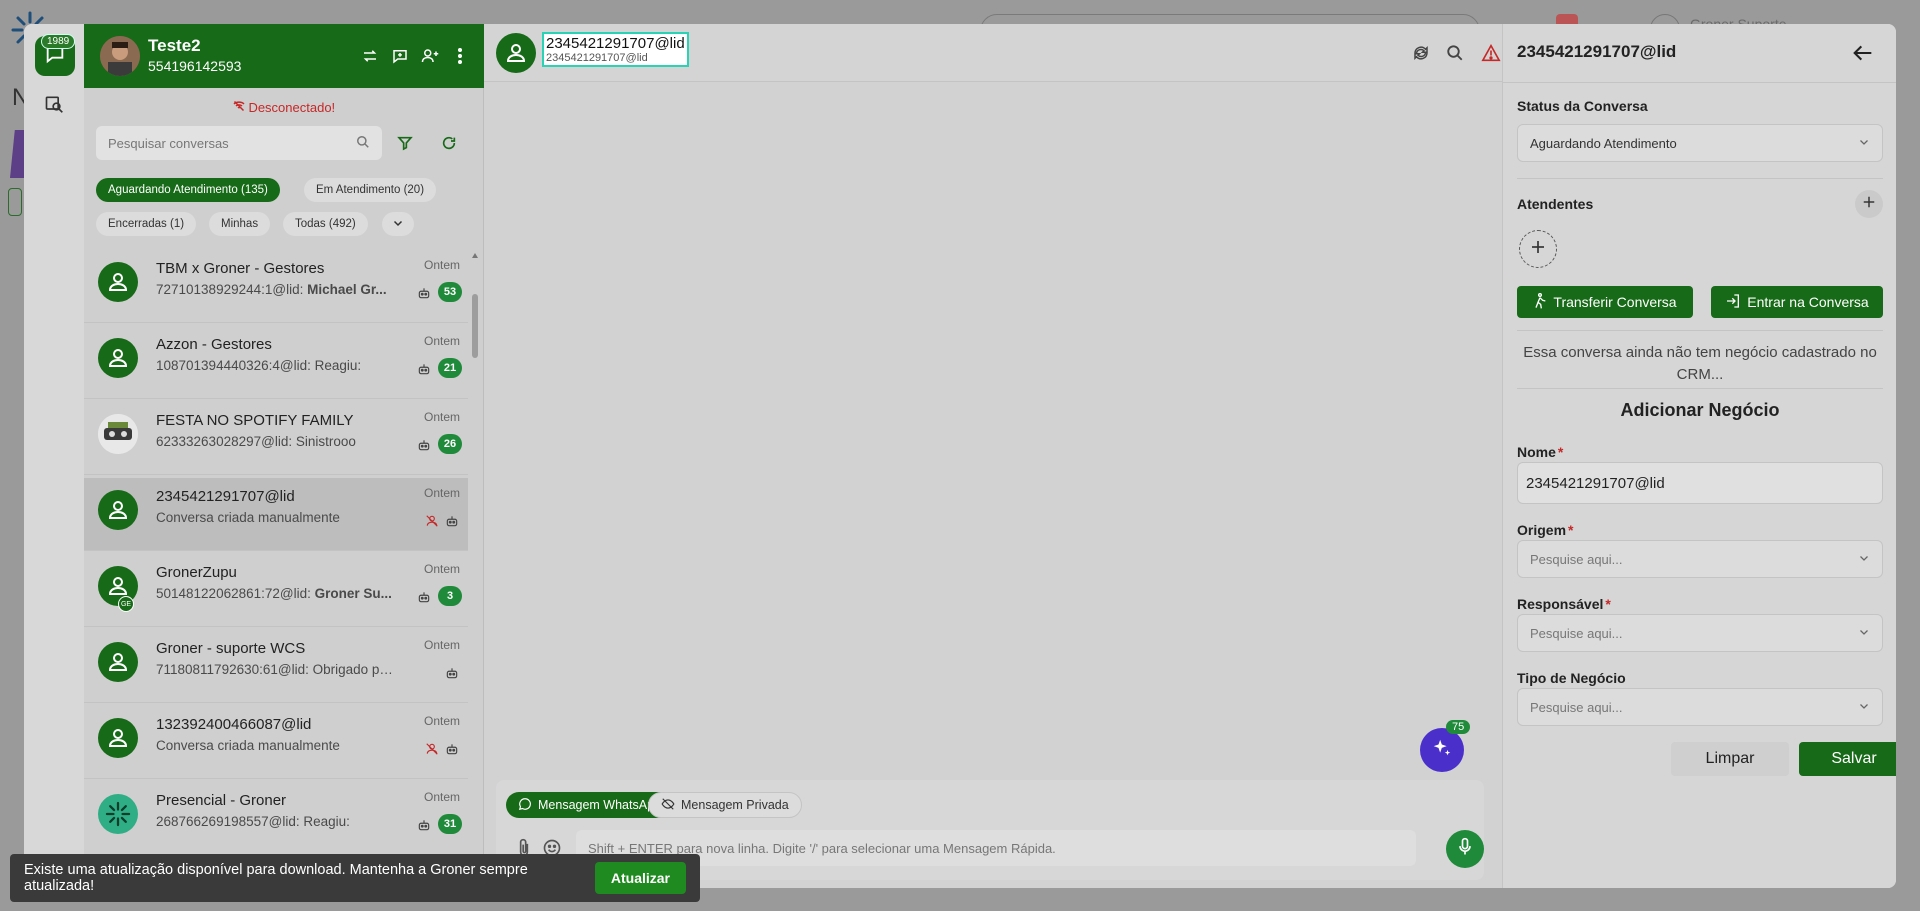 The height and width of the screenshot is (911, 1920). Describe the element at coordinates (1597, 51) in the screenshot. I see `details-title: 2345421291707@lid` at that location.